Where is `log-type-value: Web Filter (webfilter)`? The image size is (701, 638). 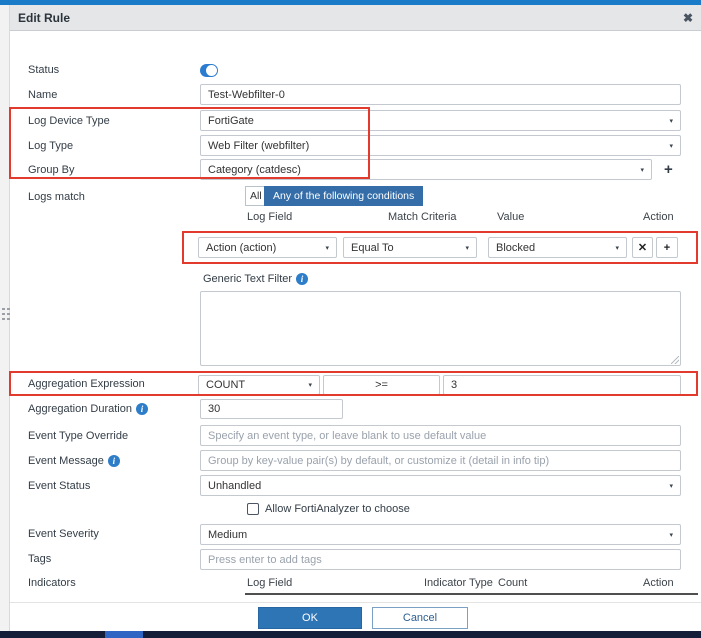
log-type-value: Web Filter (webfilter) is located at coordinates (259, 145).